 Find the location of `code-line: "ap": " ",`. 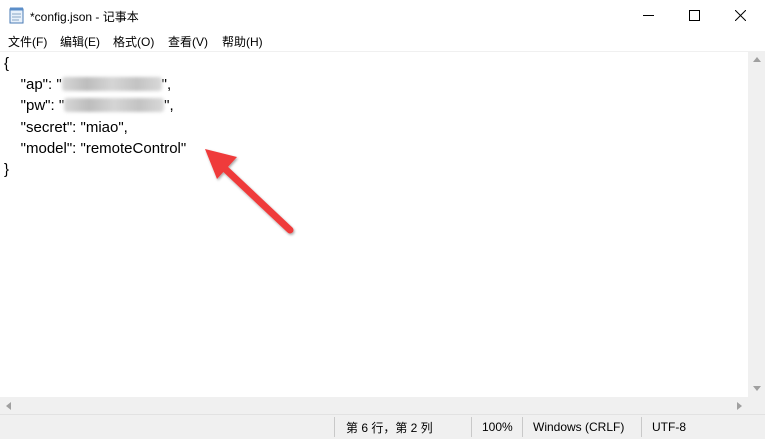

code-line: "ap": " ", is located at coordinates (88, 85).